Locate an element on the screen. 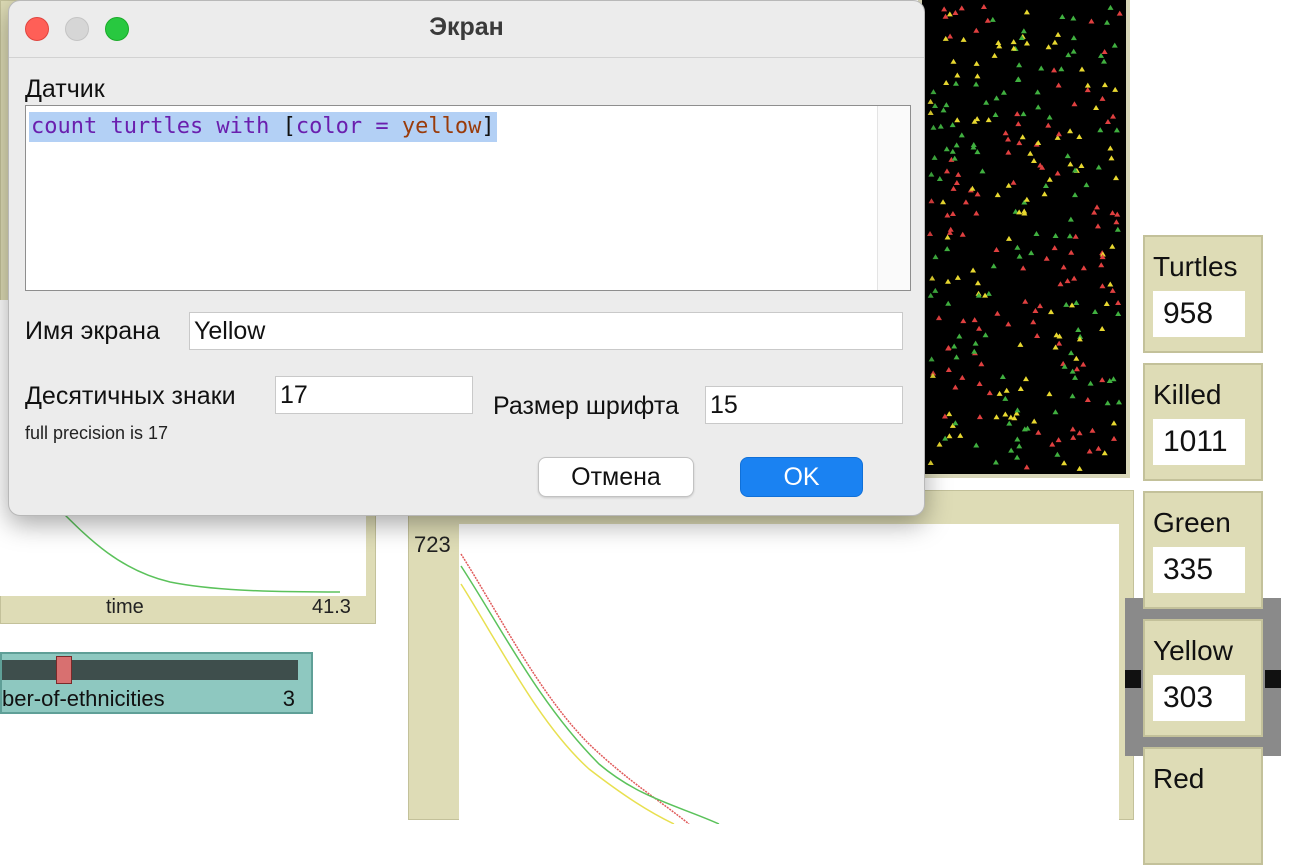  dialog-titlebar: Экран is located at coordinates (466, 29).